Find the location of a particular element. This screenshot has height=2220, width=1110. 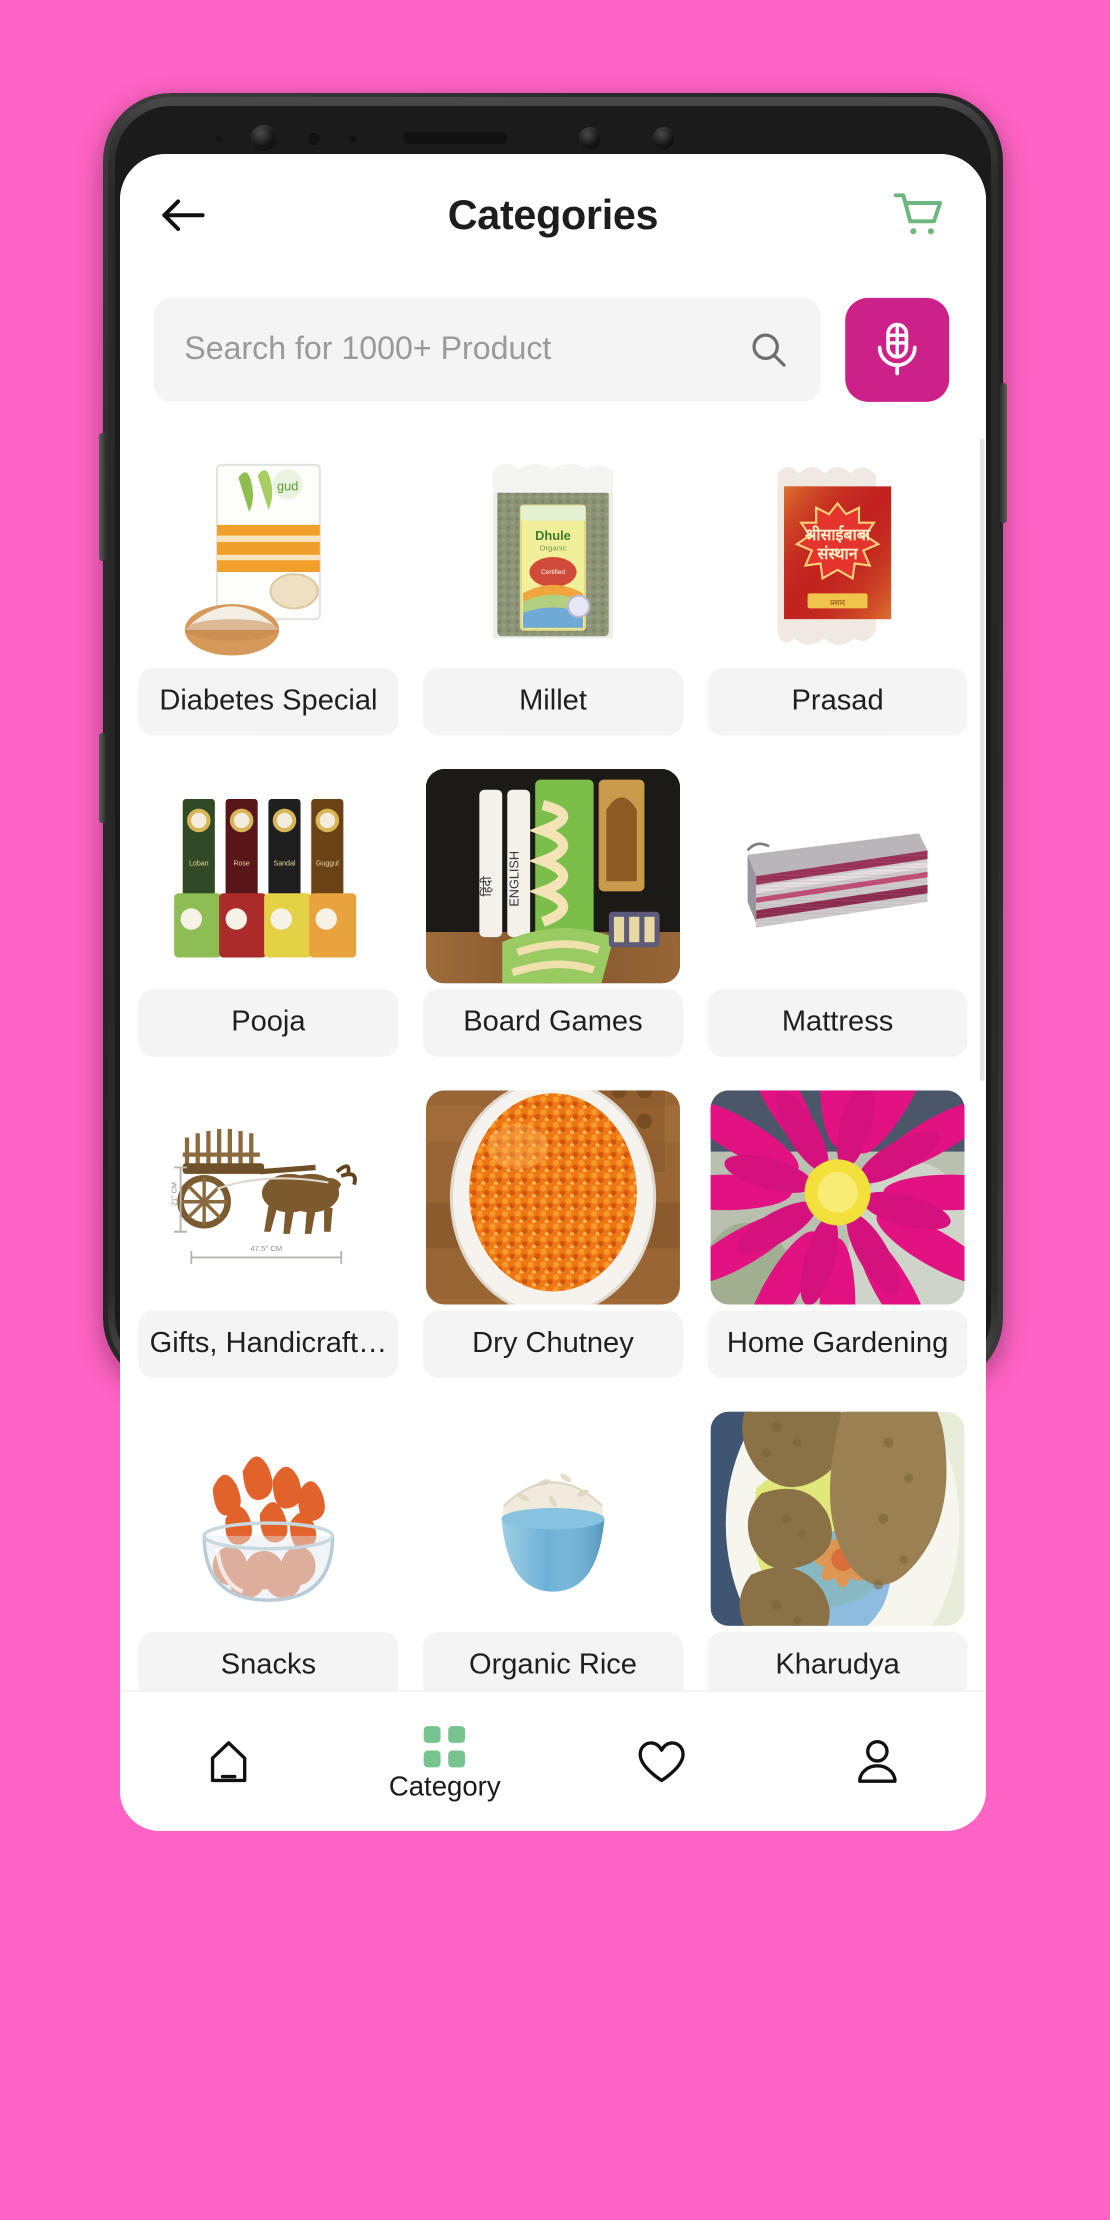

svg-text: 21" CM is located at coordinates (173, 1194).